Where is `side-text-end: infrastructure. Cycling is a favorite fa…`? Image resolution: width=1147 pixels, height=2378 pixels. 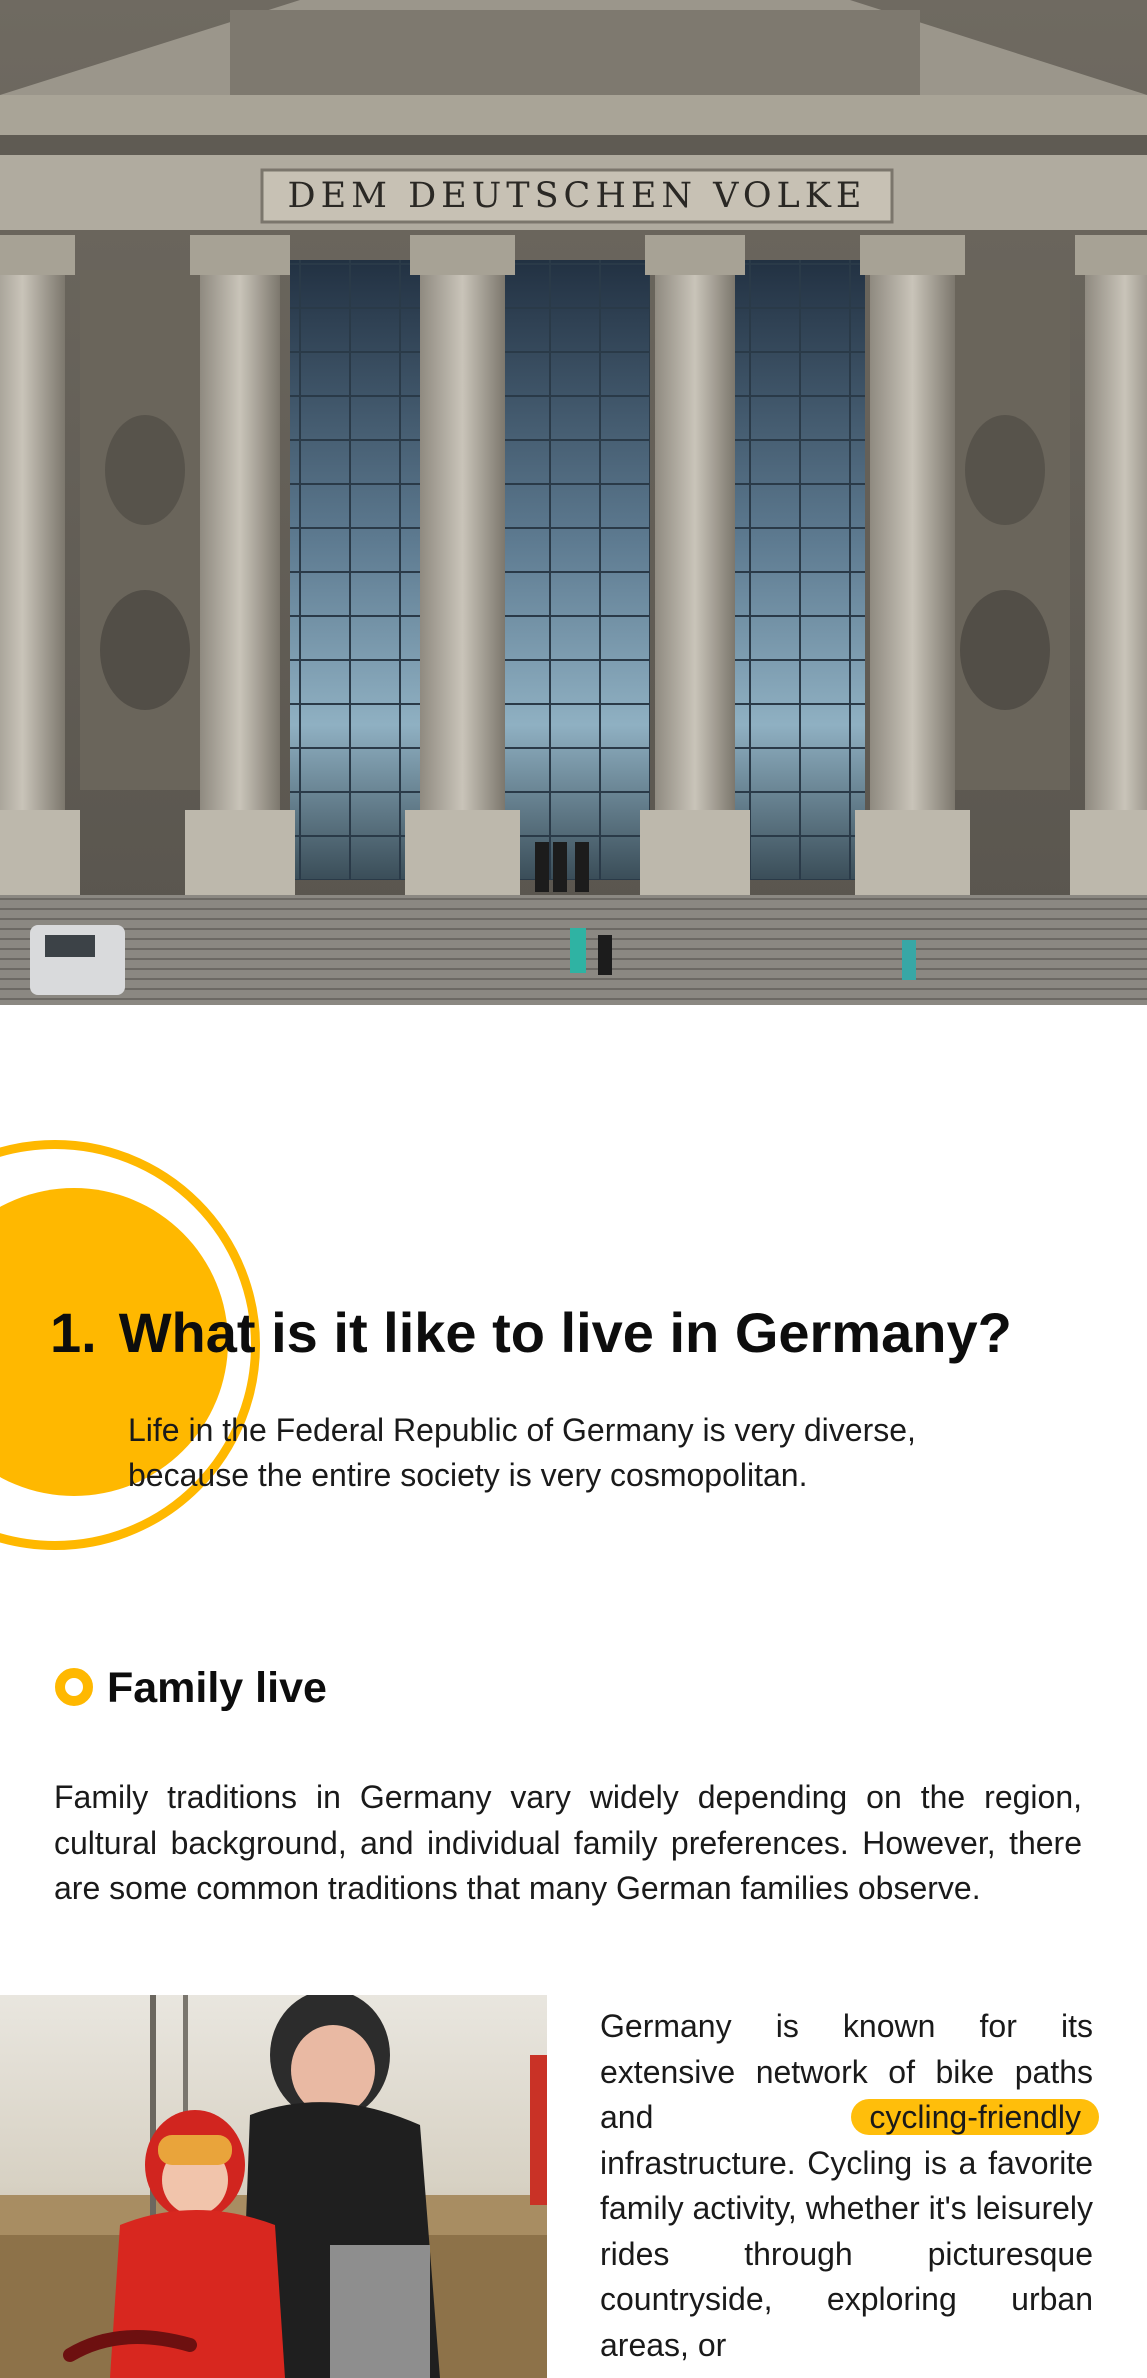 side-text-end: infrastructure. Cycling is a favorite fa… is located at coordinates (846, 2253).